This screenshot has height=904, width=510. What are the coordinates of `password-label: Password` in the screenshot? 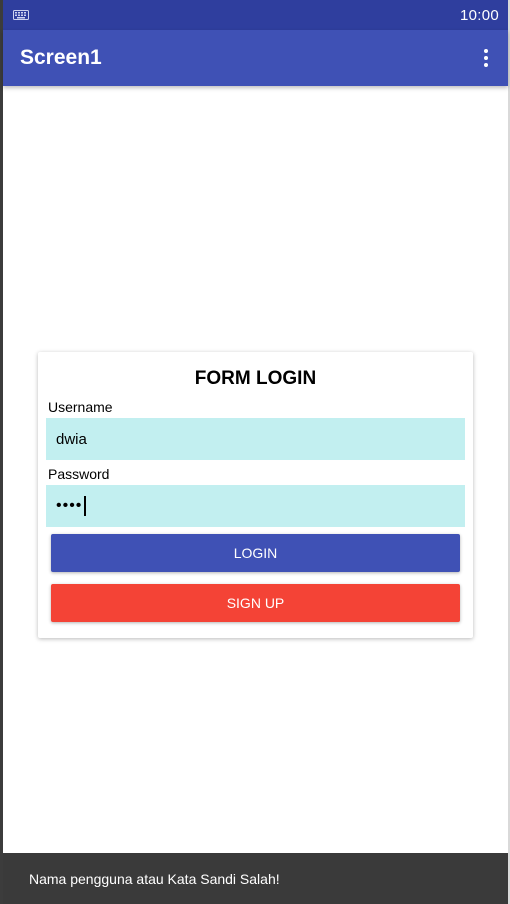 It's located at (79, 474).